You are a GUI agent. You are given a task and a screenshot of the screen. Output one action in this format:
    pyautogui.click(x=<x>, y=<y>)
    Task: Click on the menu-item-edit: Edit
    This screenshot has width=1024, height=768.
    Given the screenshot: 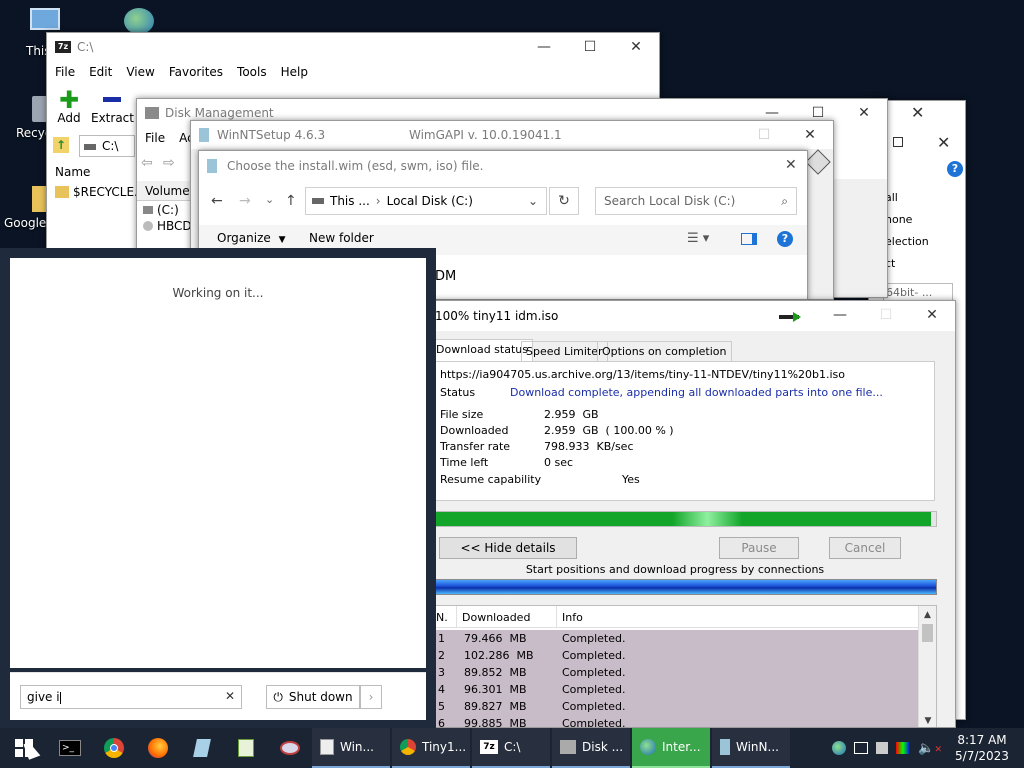 What is the action you would take?
    pyautogui.click(x=100, y=72)
    